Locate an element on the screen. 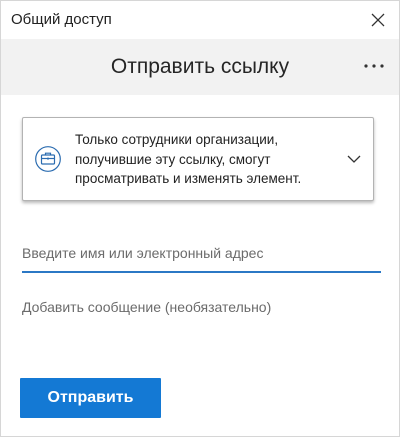 Image resolution: width=400 pixels, height=437 pixels. send-button: Отправить is located at coordinates (90, 398).